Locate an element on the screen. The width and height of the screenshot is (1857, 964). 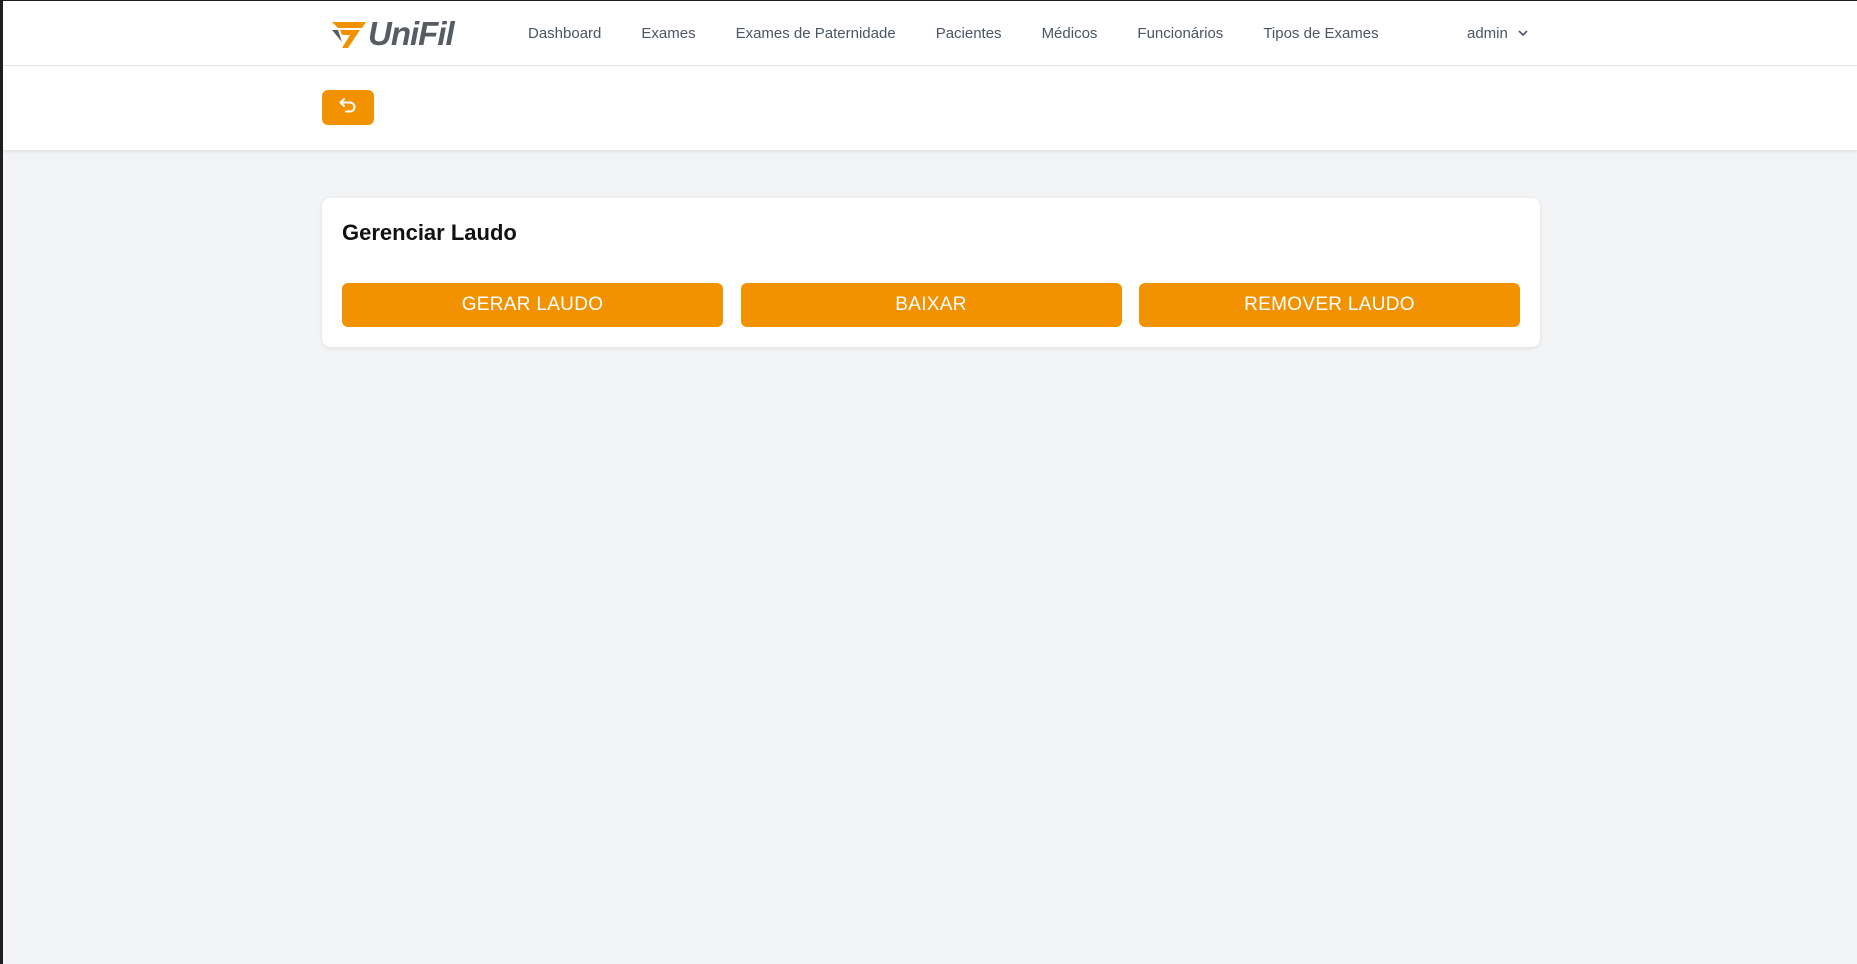
nav-item-tipos-de-exames: Tipos de Exames is located at coordinates (1320, 33).